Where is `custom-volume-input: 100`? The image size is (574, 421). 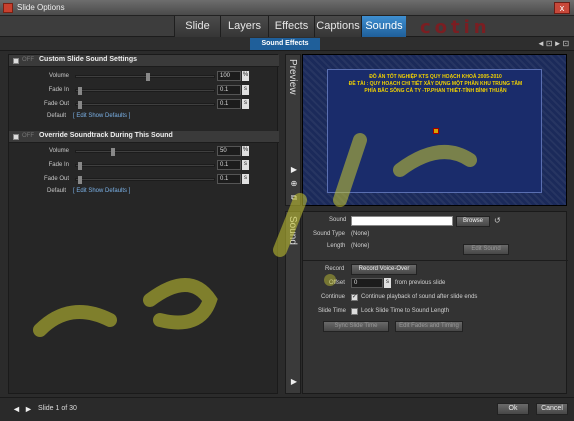
custom-volume-input: 100 is located at coordinates (229, 76).